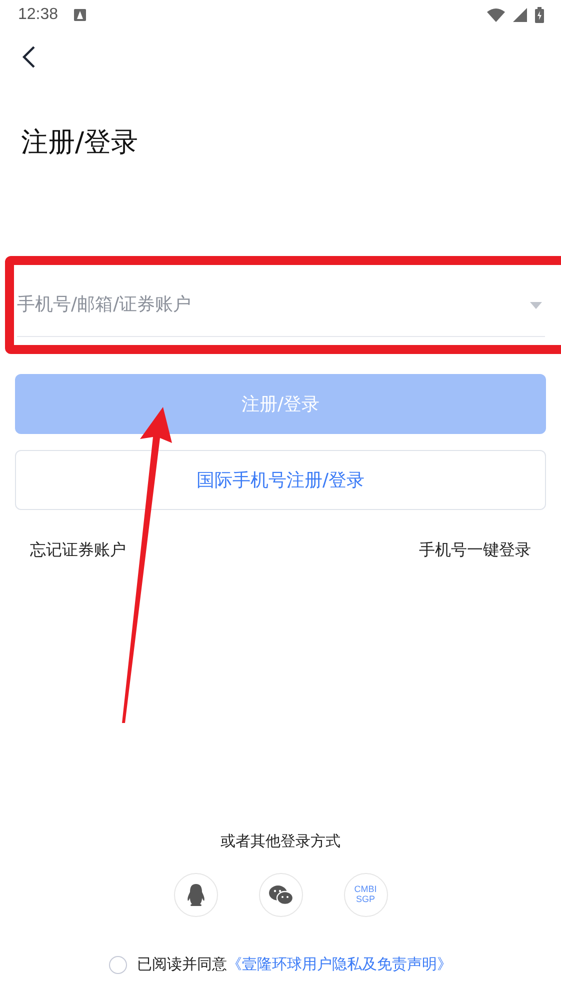 The image size is (561, 996). What do you see at coordinates (496, 15) in the screenshot?
I see `wifi-icon` at bounding box center [496, 15].